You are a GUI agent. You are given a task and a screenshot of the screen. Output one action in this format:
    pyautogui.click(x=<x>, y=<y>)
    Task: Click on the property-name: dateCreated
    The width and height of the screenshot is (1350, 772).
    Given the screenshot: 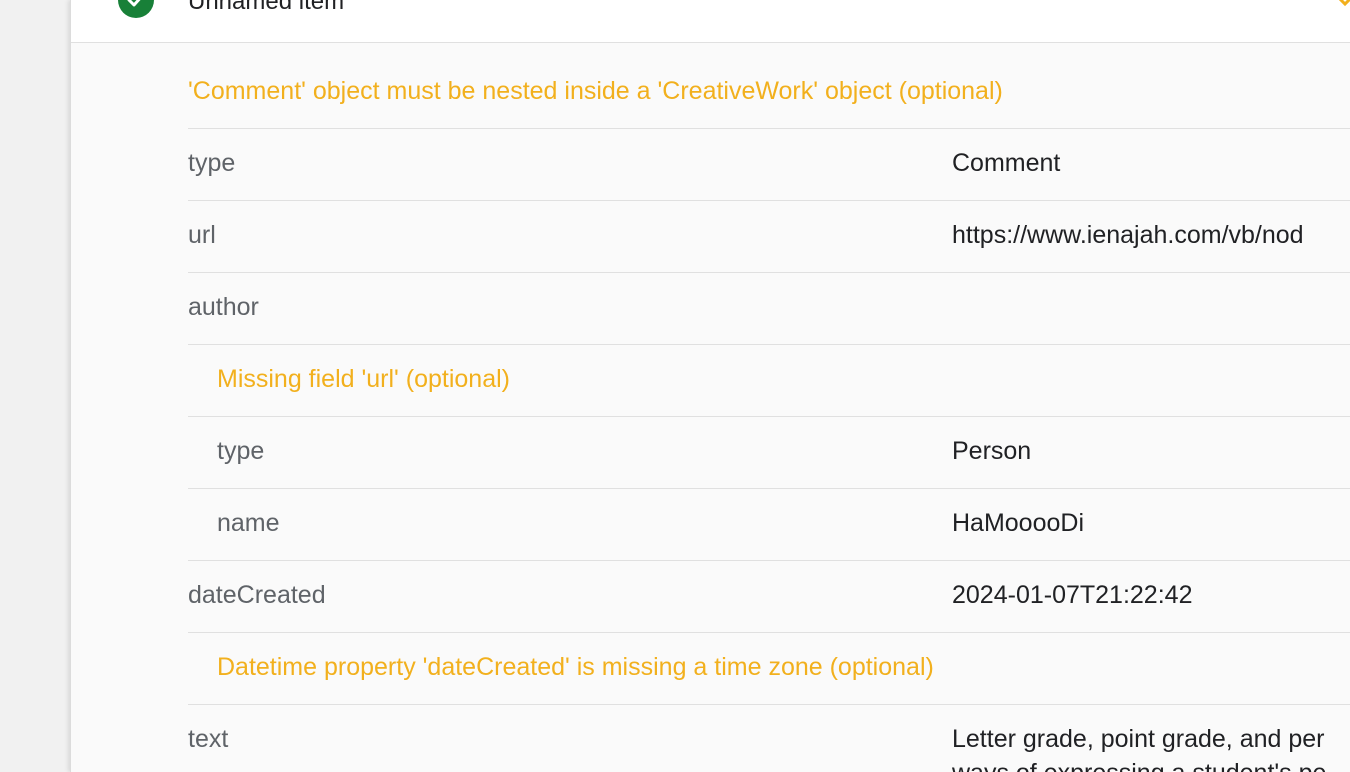 What is the action you would take?
    pyautogui.click(x=257, y=595)
    